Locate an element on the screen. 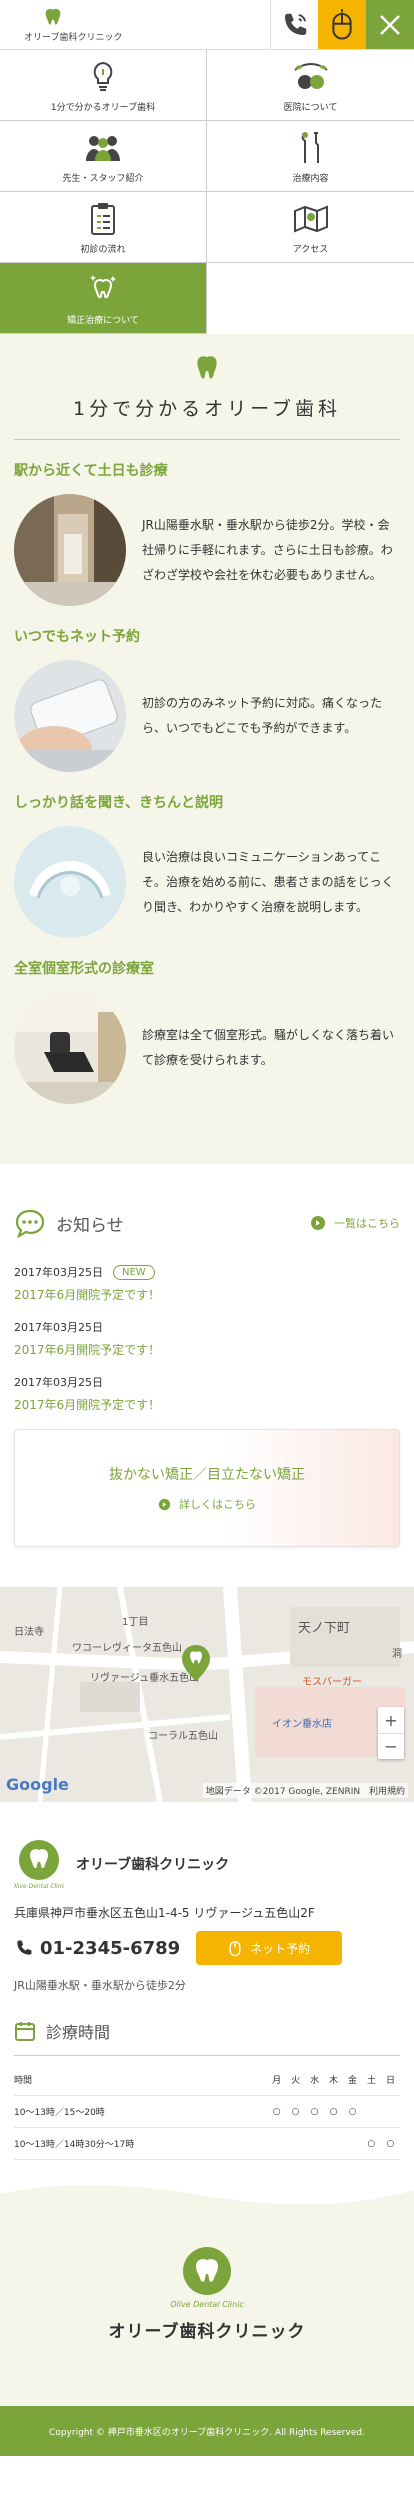 Image resolution: width=414 pixels, height=2518 pixels. menu-item-first-visit: 初診の流れ is located at coordinates (103, 227).